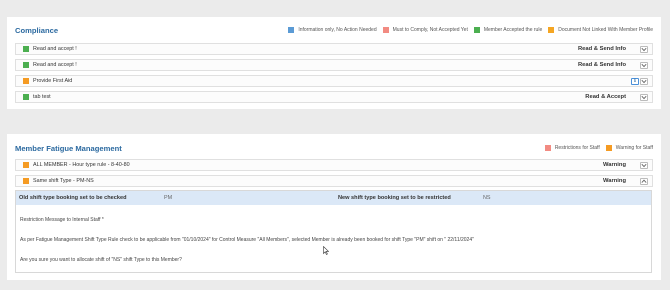  Describe the element at coordinates (62, 220) in the screenshot. I see `restriction-message-label: Restriction Message to Internal Staff *` at that location.